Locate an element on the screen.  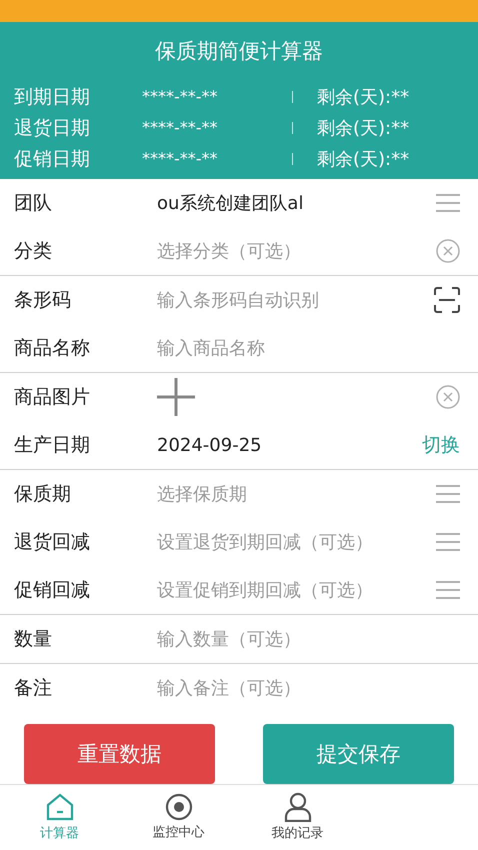
field-label: 保质期 is located at coordinates (43, 495).